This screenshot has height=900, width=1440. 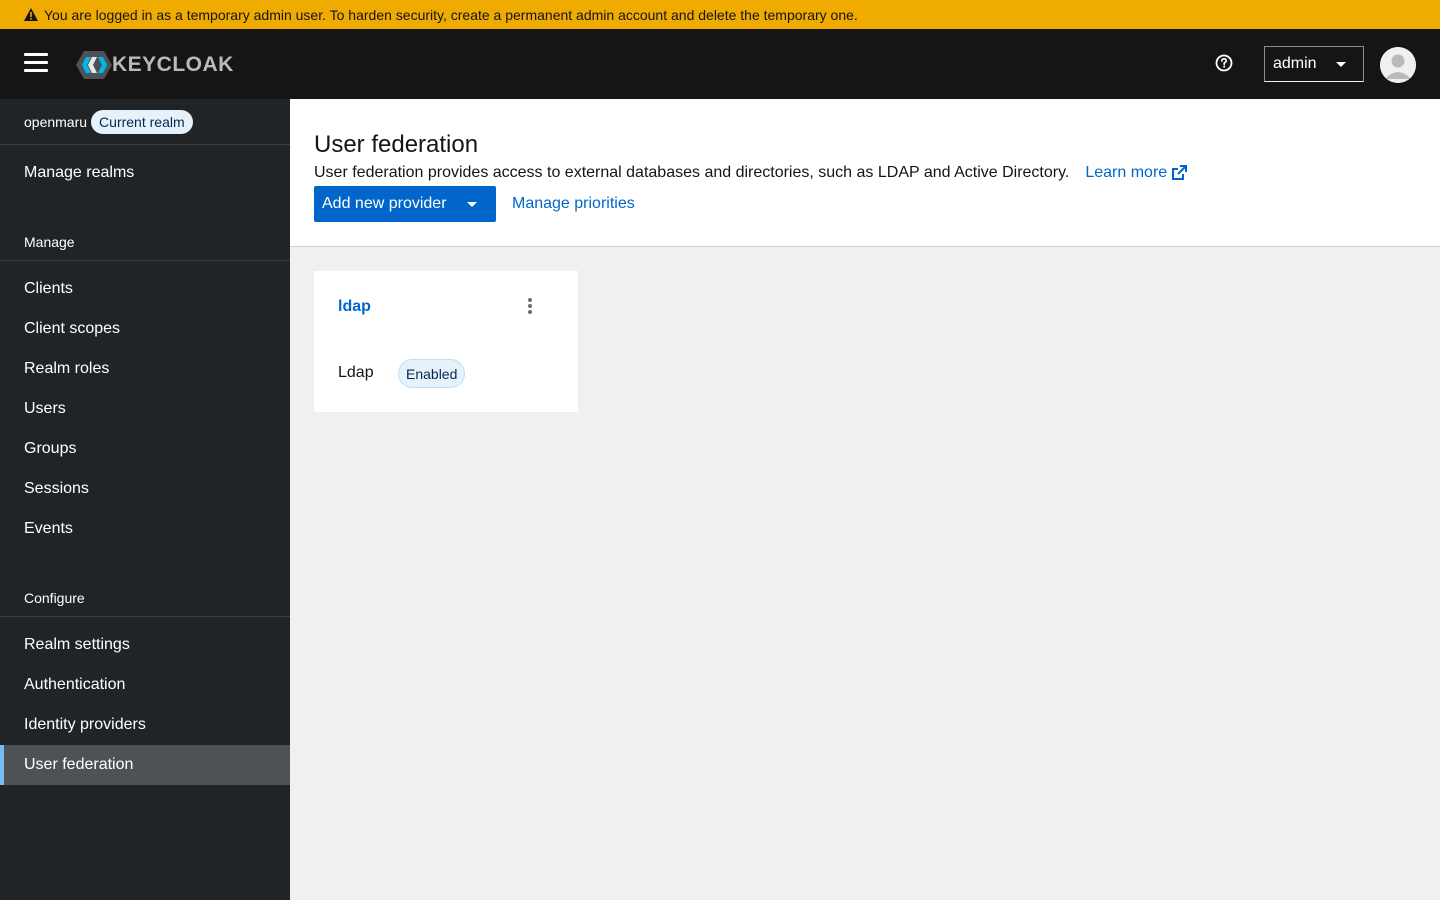 I want to click on learn-more-label: Learn more, so click(x=1126, y=172).